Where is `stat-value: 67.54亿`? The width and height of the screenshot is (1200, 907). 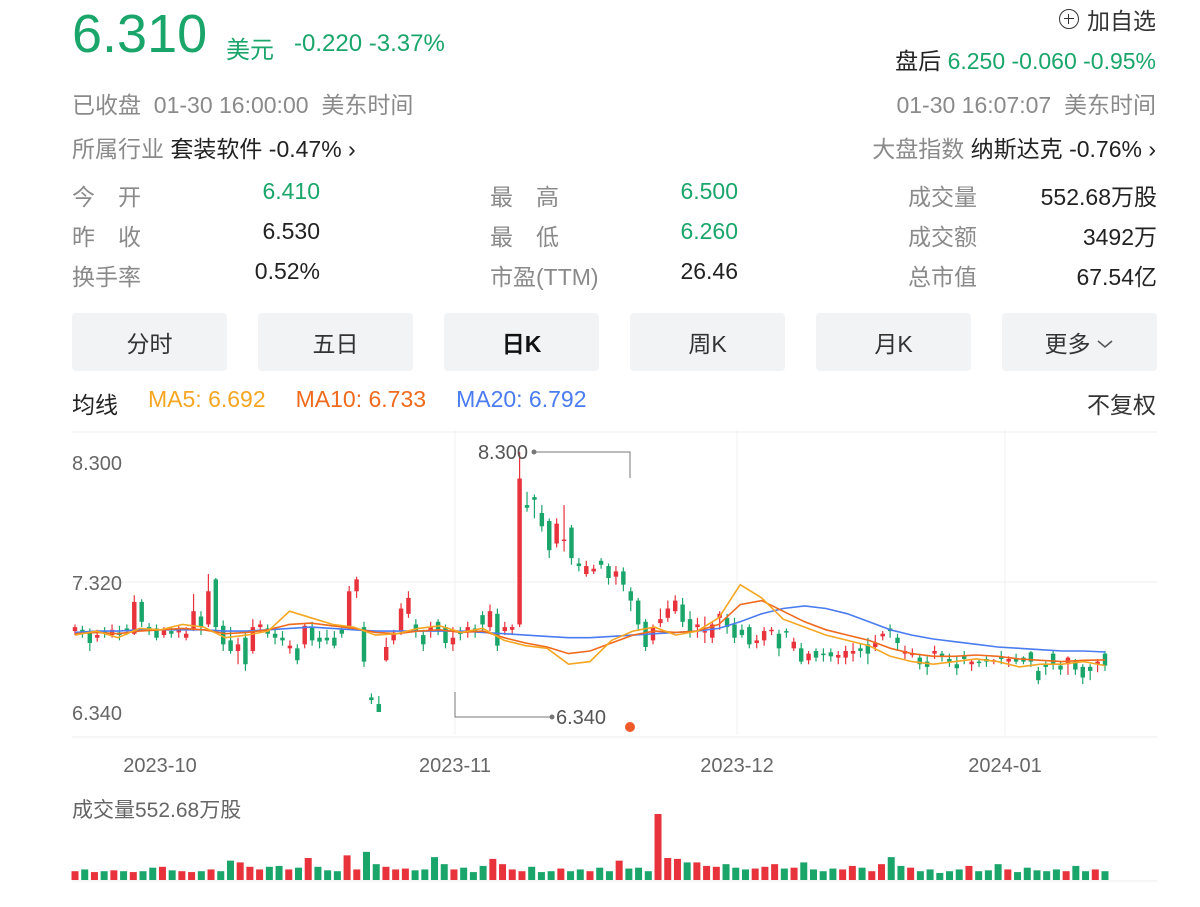 stat-value: 67.54亿 is located at coordinates (1116, 277).